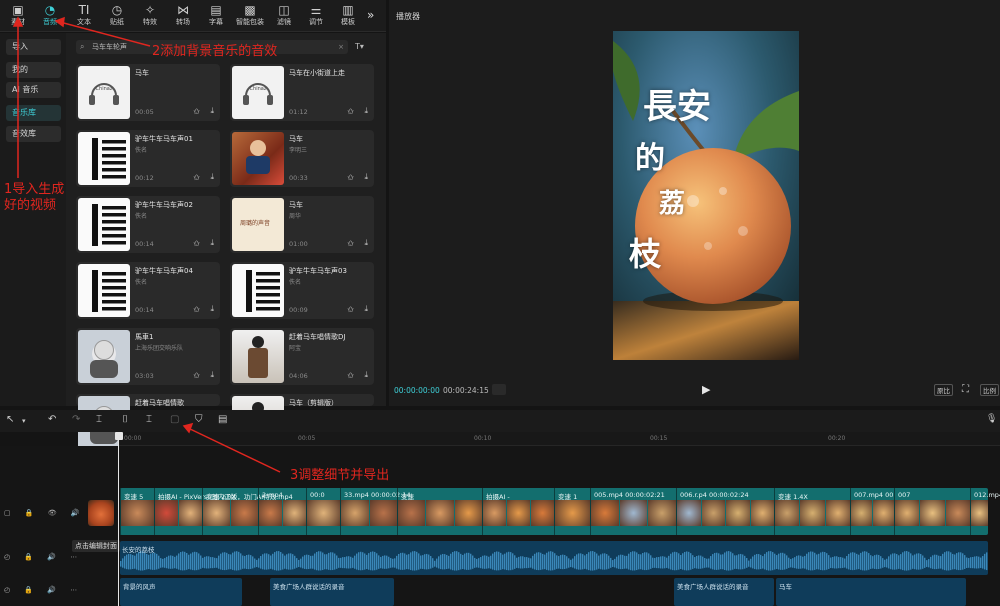  I want to click on annotation-step1-text: 1导入生成 好的视频, so click(34, 197).